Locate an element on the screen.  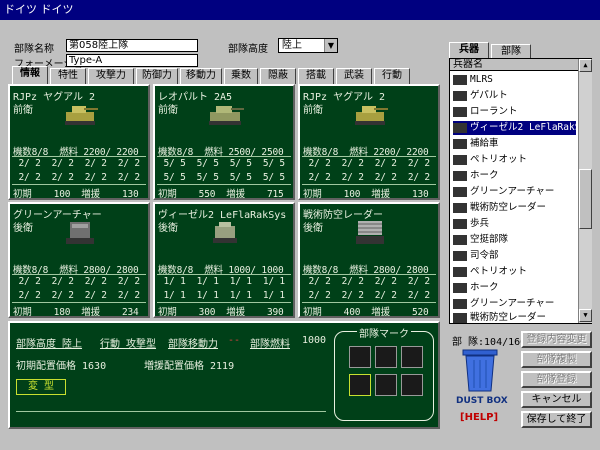
duplicate-unit-button: 部隊複製 is located at coordinates (556, 359).